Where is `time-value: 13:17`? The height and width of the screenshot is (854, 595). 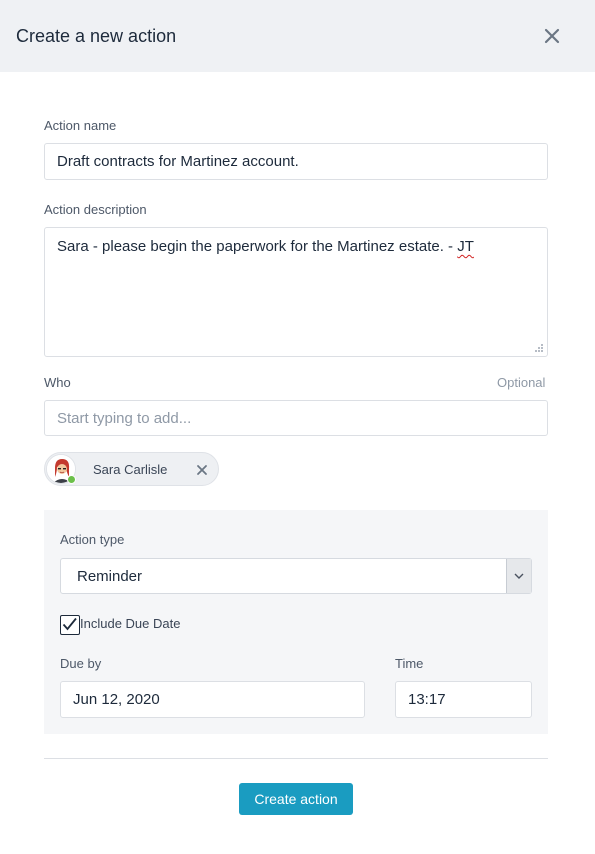 time-value: 13:17 is located at coordinates (427, 699).